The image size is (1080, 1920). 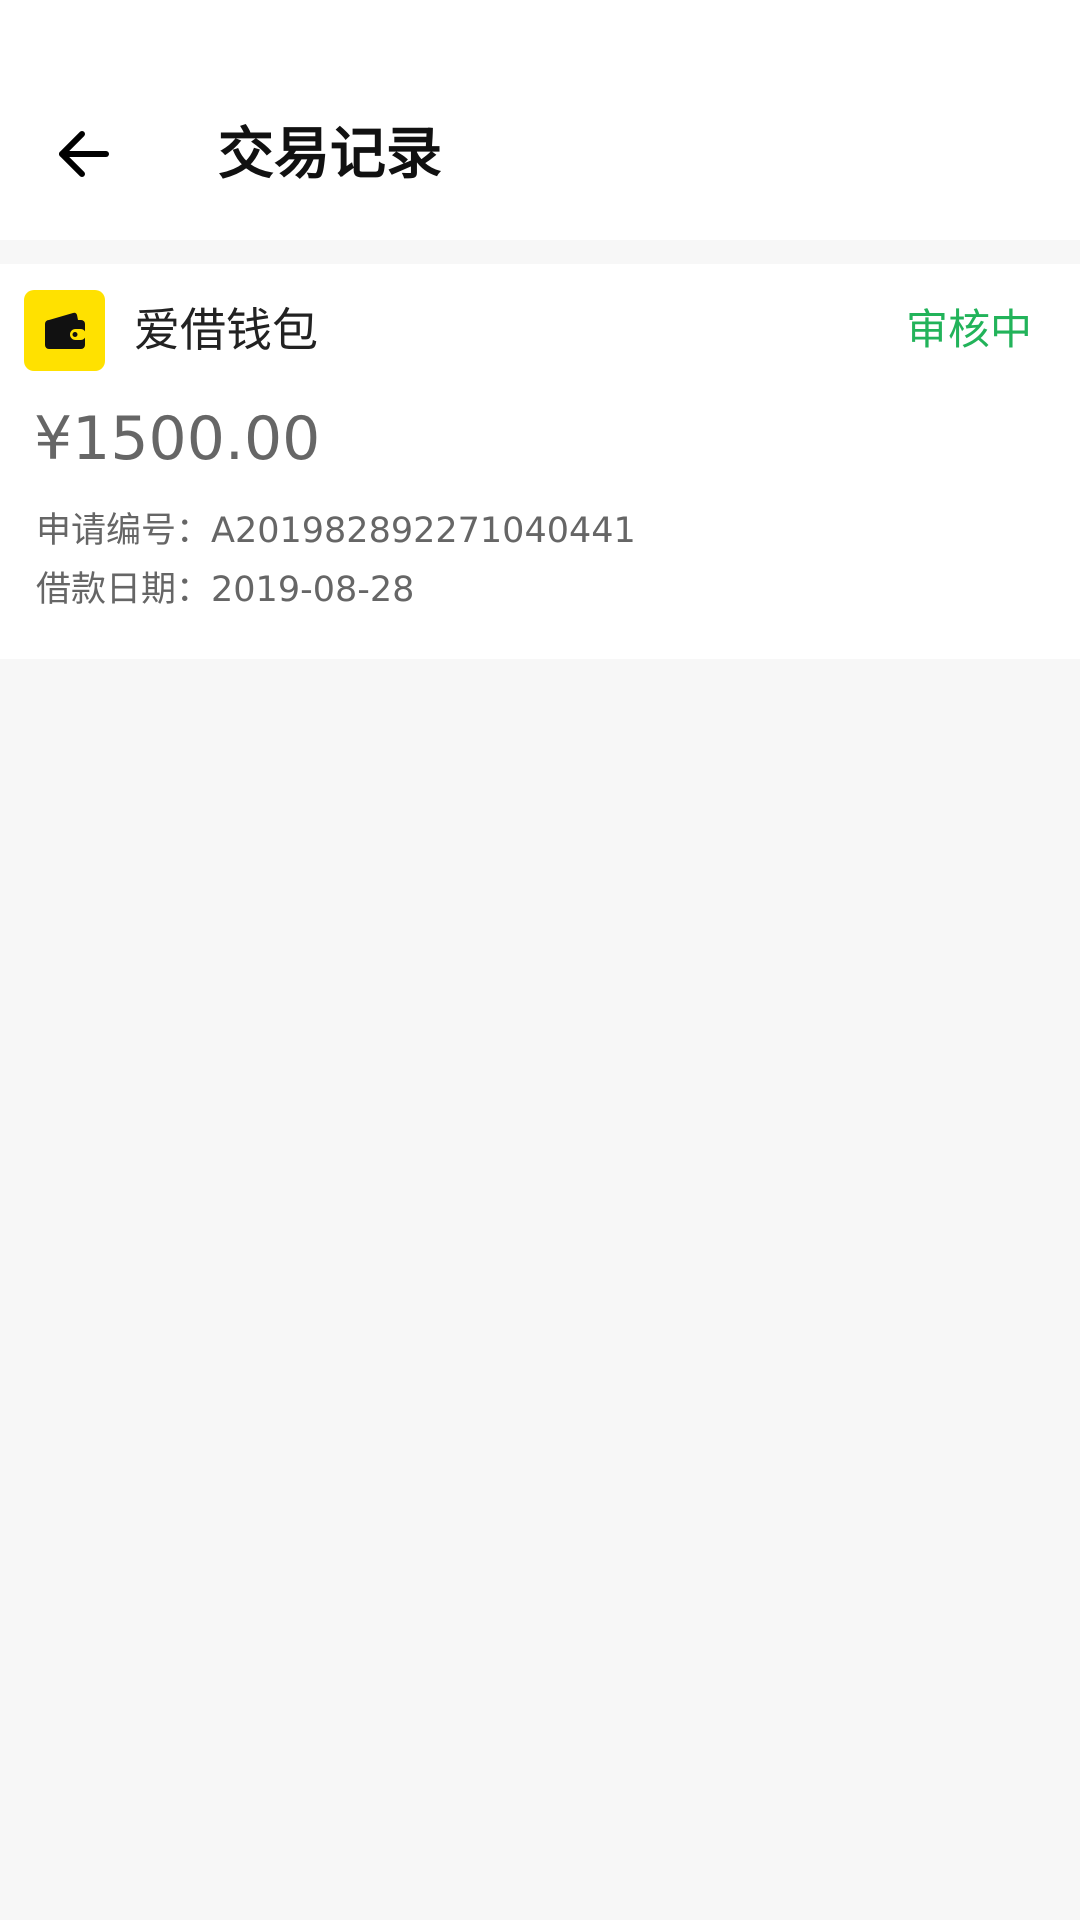 What do you see at coordinates (124, 531) in the screenshot?
I see `application-number-label: 申请编号：` at bounding box center [124, 531].